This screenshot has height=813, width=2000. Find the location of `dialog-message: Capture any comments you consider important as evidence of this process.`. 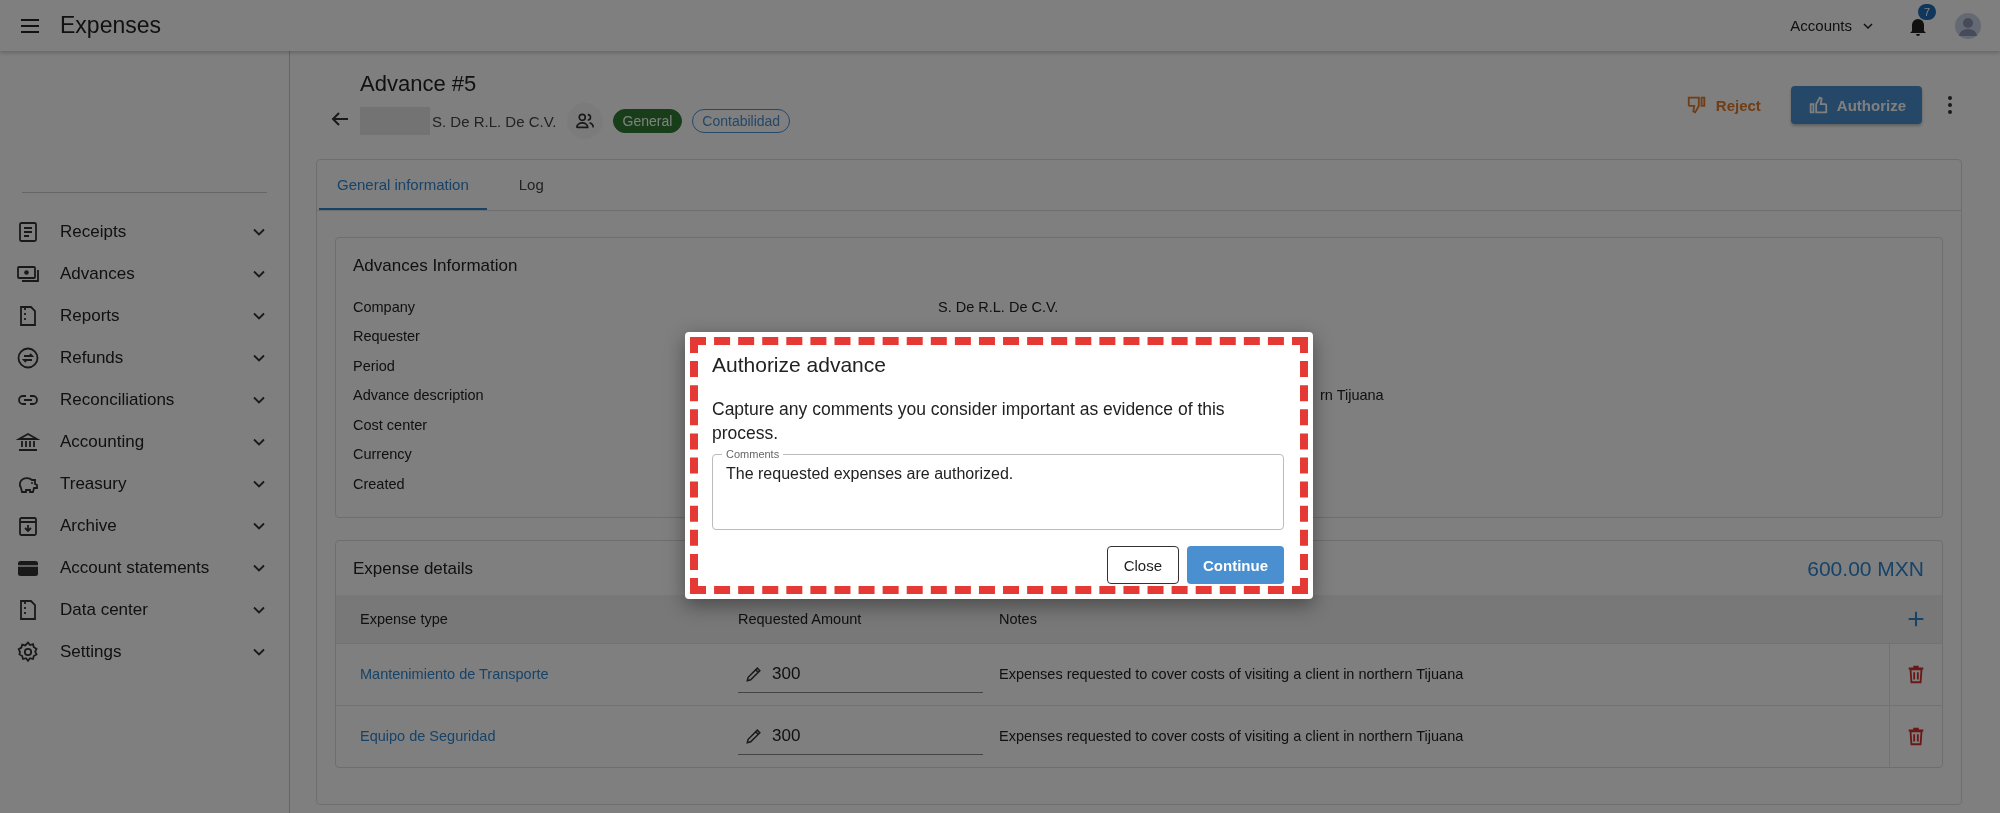

dialog-message: Capture any comments you consider important as evidence of this process. is located at coordinates (969, 421).